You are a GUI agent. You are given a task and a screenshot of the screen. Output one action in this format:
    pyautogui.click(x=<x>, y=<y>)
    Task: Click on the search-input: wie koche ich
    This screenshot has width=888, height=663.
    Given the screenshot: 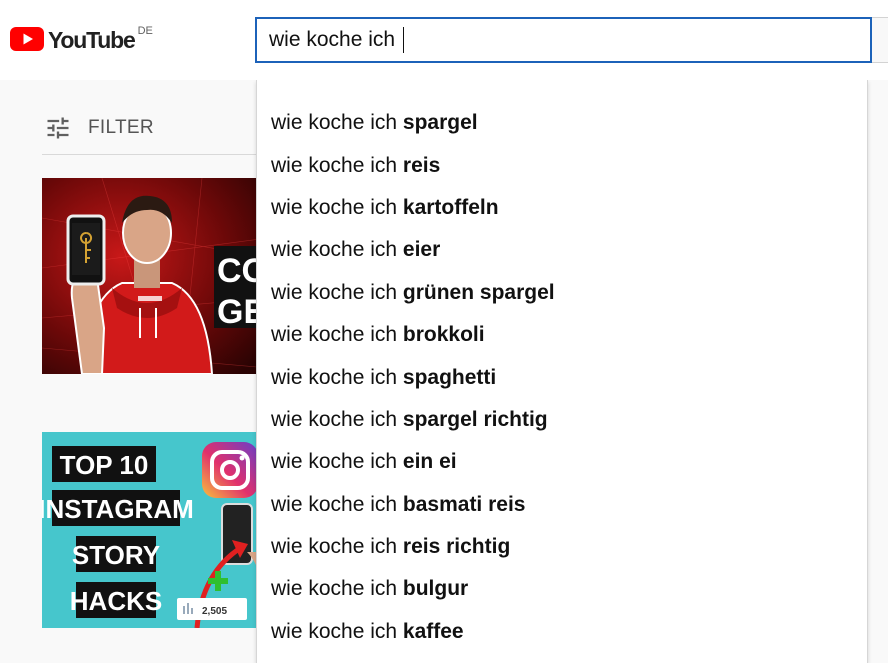 What is the action you would take?
    pyautogui.click(x=563, y=40)
    